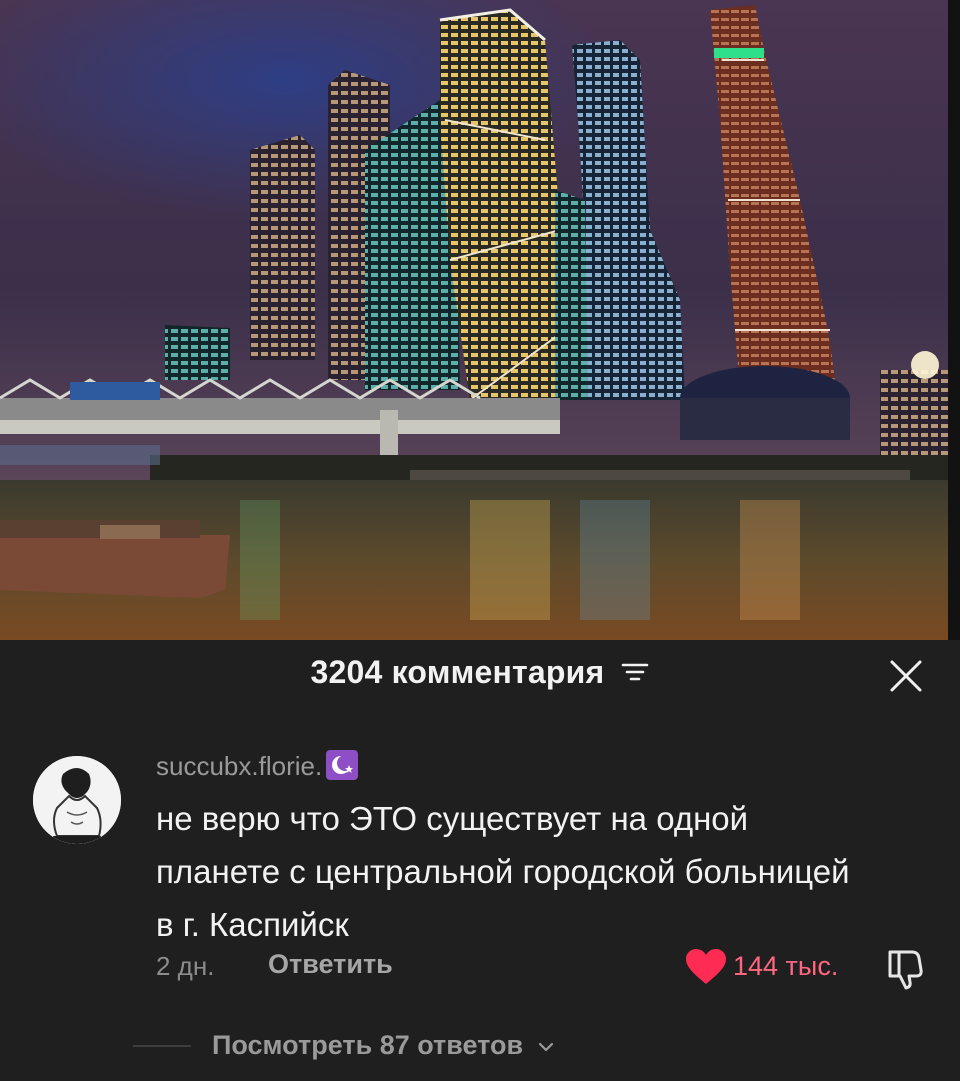 The image size is (960, 1081). I want to click on close-x-icon, so click(906, 676).